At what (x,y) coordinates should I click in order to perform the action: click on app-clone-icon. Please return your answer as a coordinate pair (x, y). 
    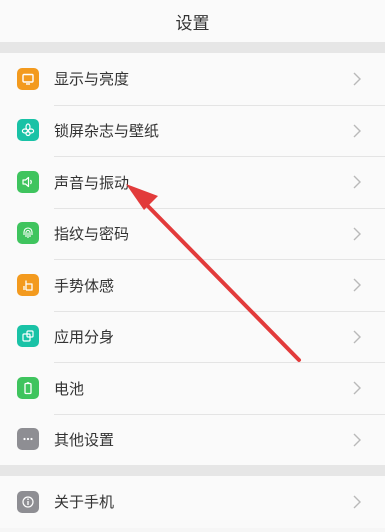
    Looking at the image, I should click on (28, 336).